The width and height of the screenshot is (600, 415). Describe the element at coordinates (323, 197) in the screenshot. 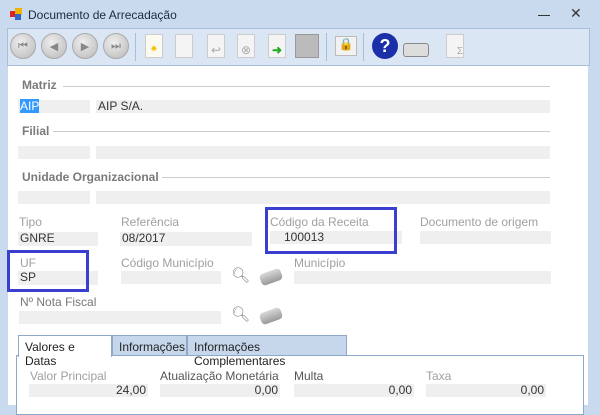

I see `unidade-name-field` at that location.